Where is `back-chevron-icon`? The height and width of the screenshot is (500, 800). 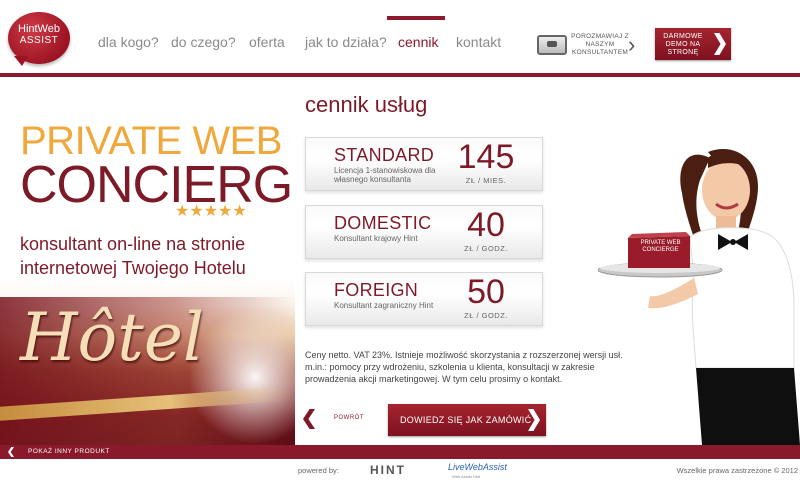
back-chevron-icon is located at coordinates (309, 419).